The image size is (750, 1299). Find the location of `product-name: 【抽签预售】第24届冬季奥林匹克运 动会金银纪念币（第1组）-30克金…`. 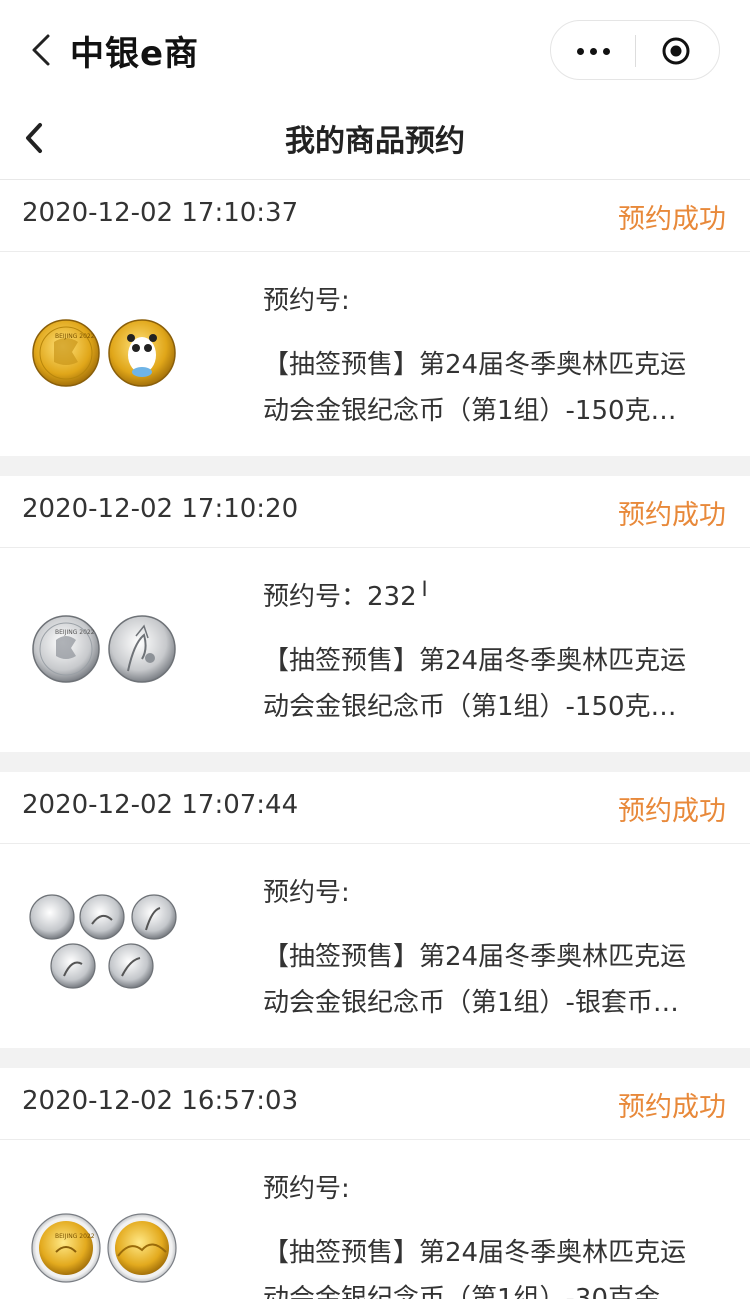

product-name: 【抽签预售】第24届冬季奥林匹克运 动会金银纪念币（第1组）-30克金… is located at coordinates (493, 1264).